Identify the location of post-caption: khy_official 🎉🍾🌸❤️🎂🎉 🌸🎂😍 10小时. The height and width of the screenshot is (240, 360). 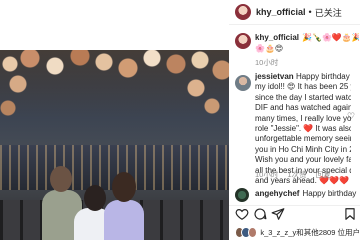
(294, 50).